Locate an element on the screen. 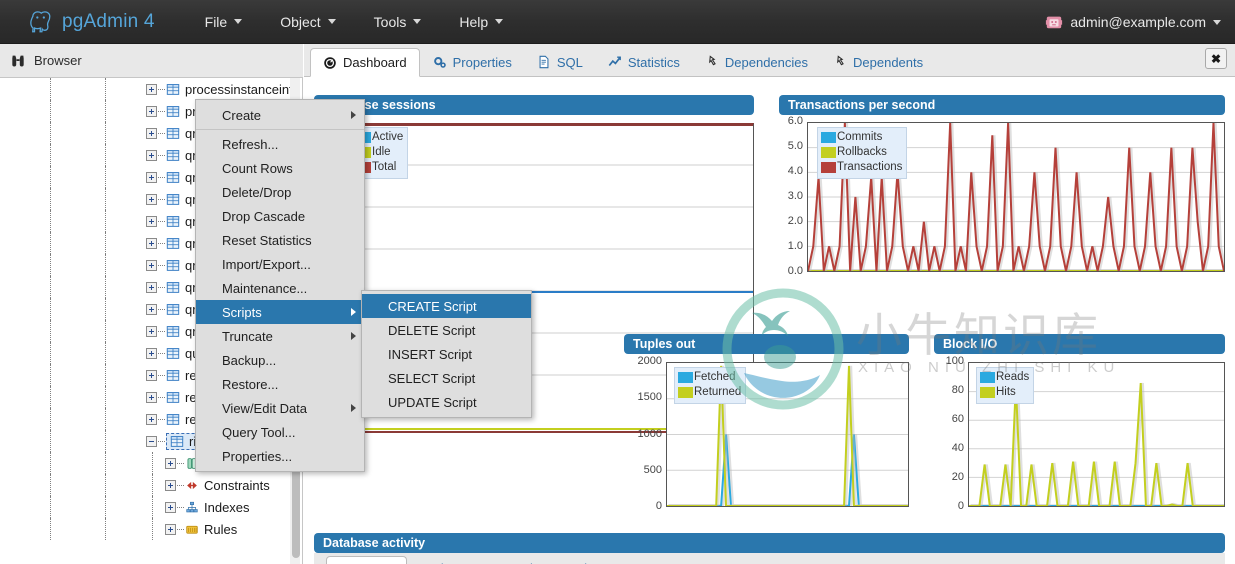 Image resolution: width=1235 pixels, height=564 pixels. tree-item-label: Constraints is located at coordinates (237, 485).